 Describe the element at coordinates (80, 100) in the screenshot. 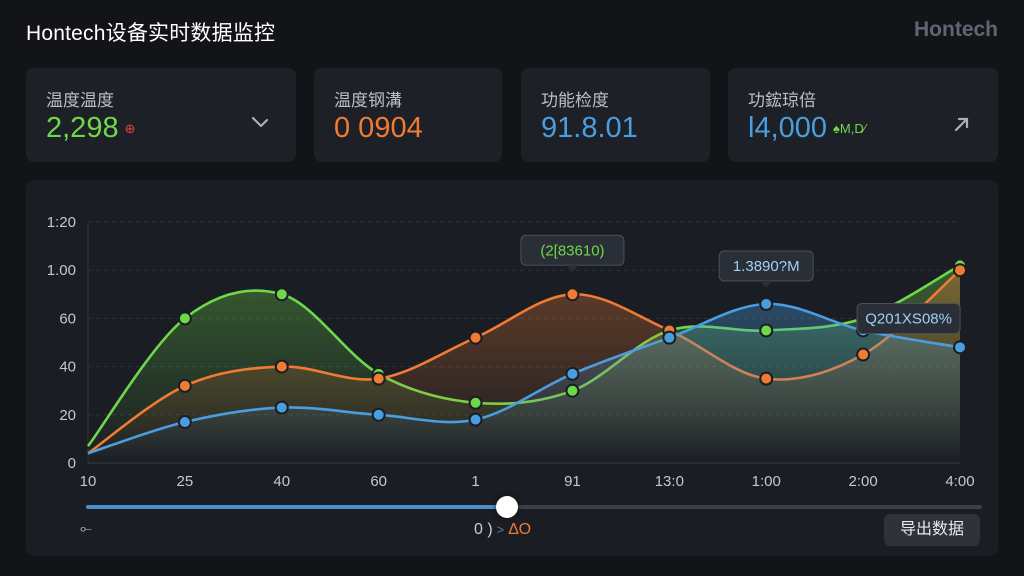

I see `metric-card-label: 温度温度` at that location.